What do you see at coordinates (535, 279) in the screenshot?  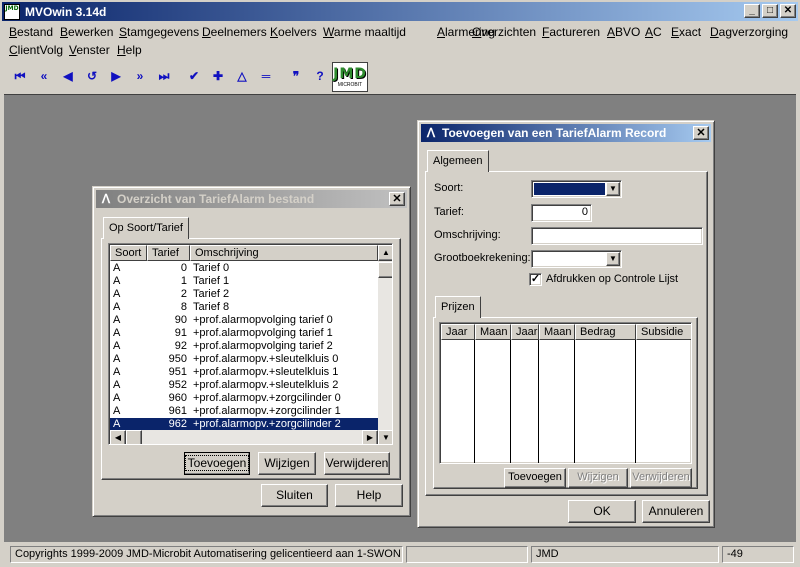 I see `afdrukken-checkbox: ✓` at bounding box center [535, 279].